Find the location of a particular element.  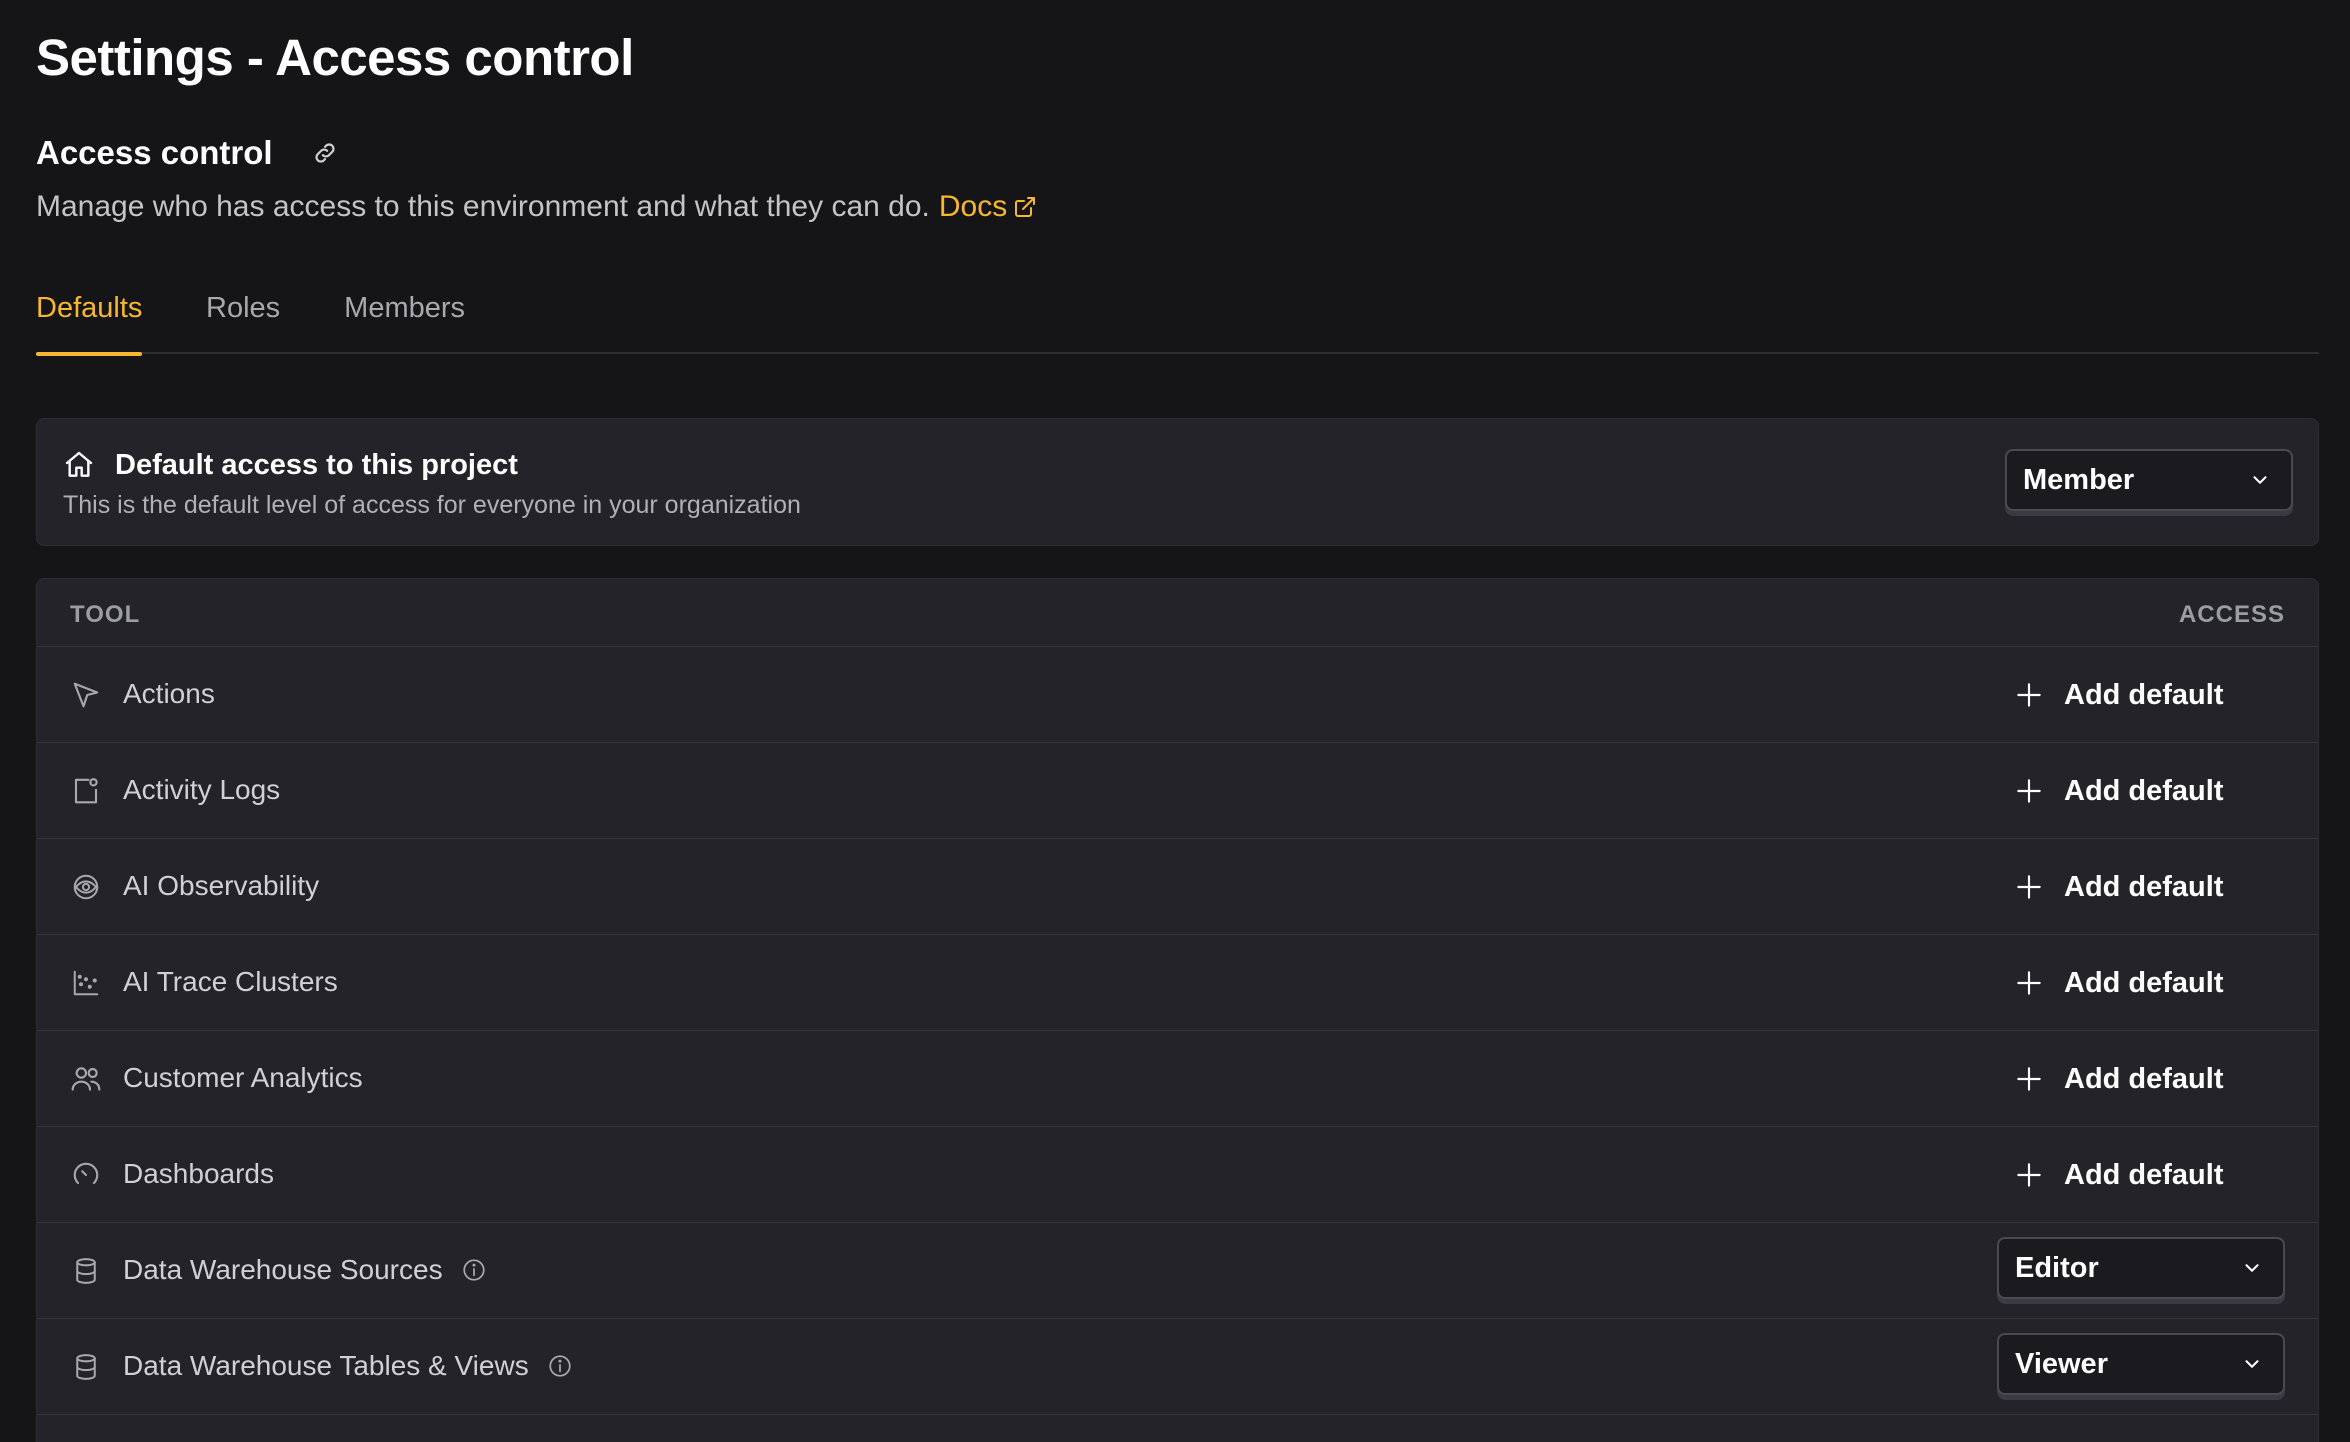

table-row: Actions Add default is located at coordinates (1177, 695).